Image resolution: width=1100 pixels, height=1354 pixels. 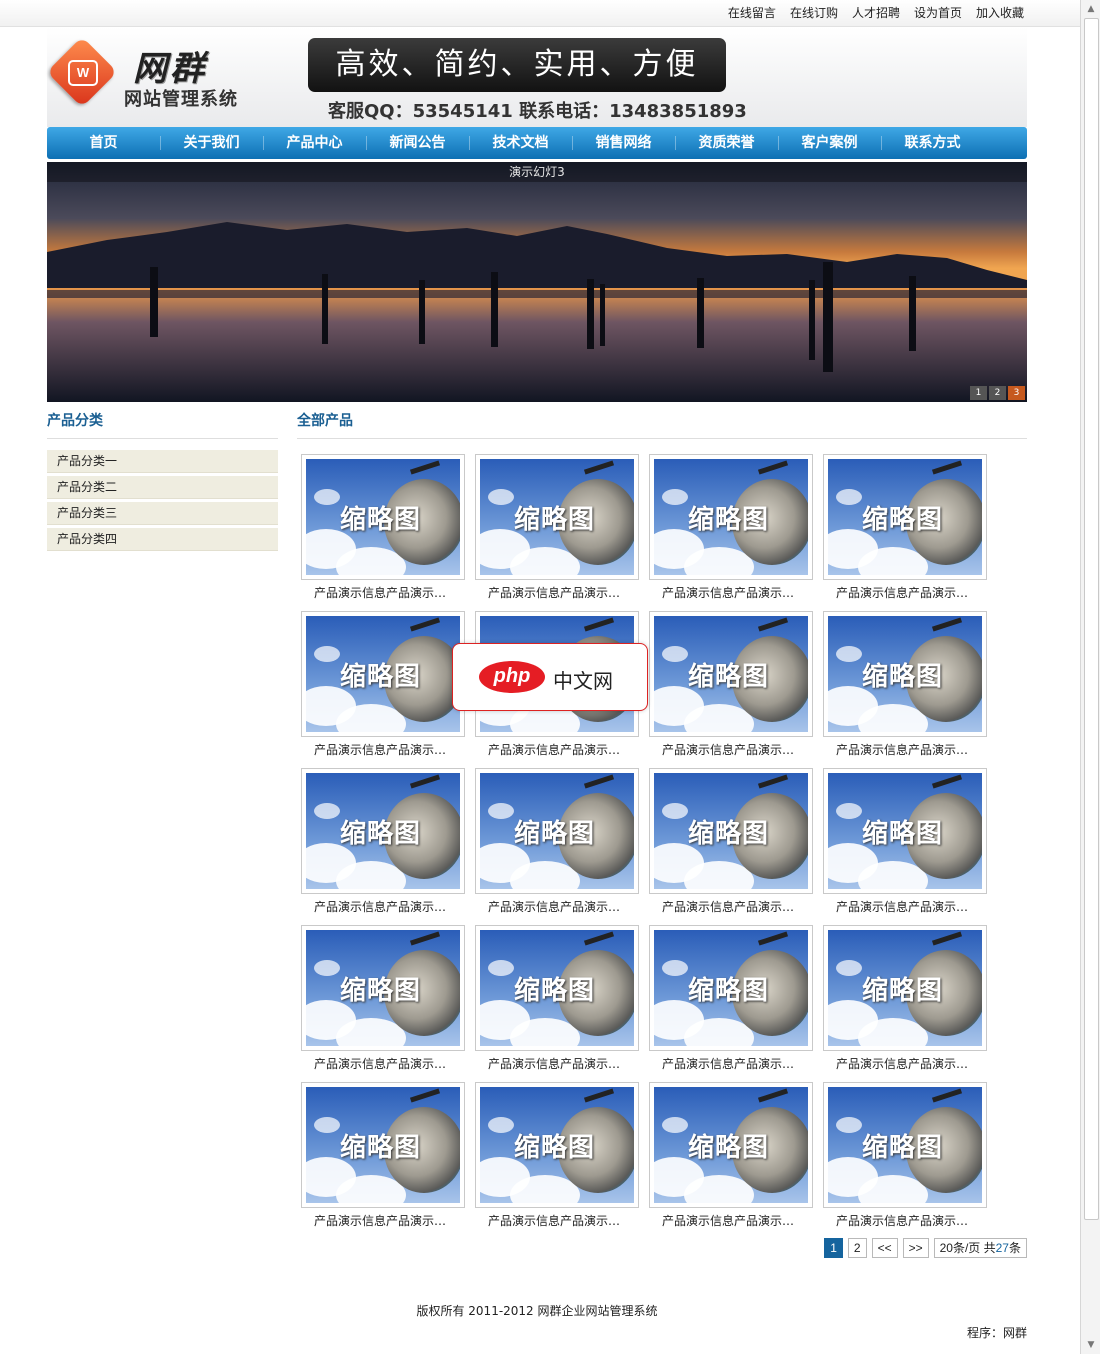 What do you see at coordinates (857, 1248) in the screenshot?
I see `page-2-button: 2` at bounding box center [857, 1248].